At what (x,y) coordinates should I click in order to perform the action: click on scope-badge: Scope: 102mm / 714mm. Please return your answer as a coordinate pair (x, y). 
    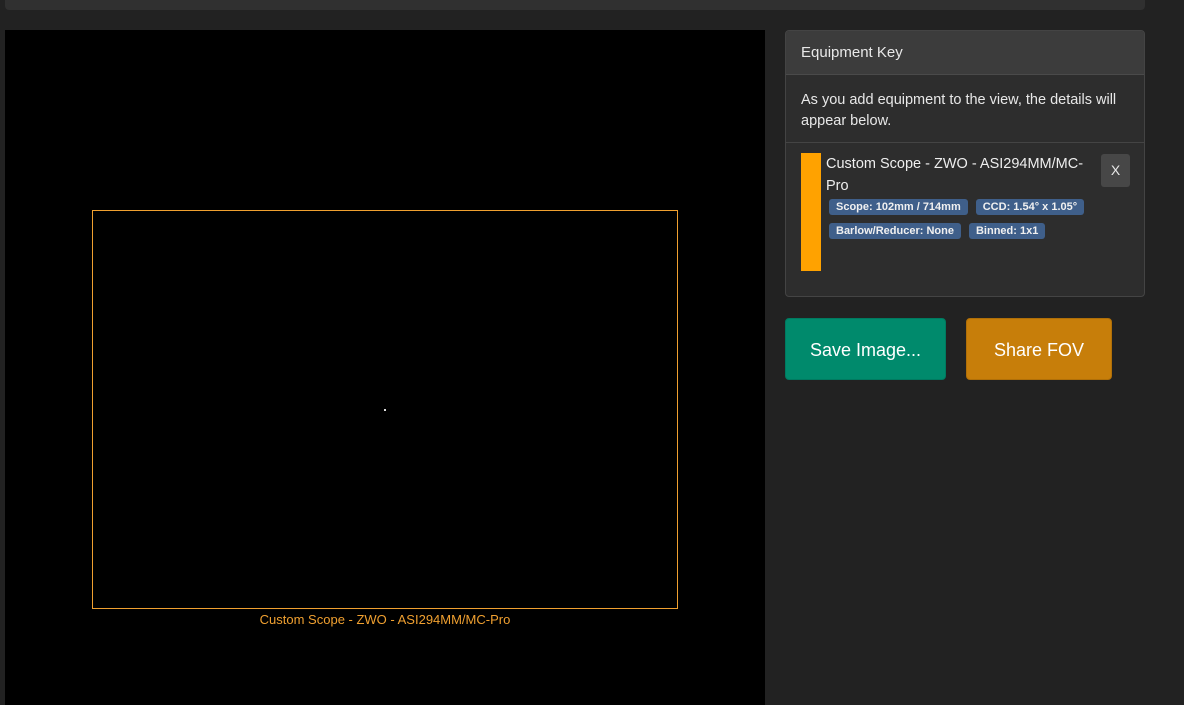
    Looking at the image, I should click on (898, 207).